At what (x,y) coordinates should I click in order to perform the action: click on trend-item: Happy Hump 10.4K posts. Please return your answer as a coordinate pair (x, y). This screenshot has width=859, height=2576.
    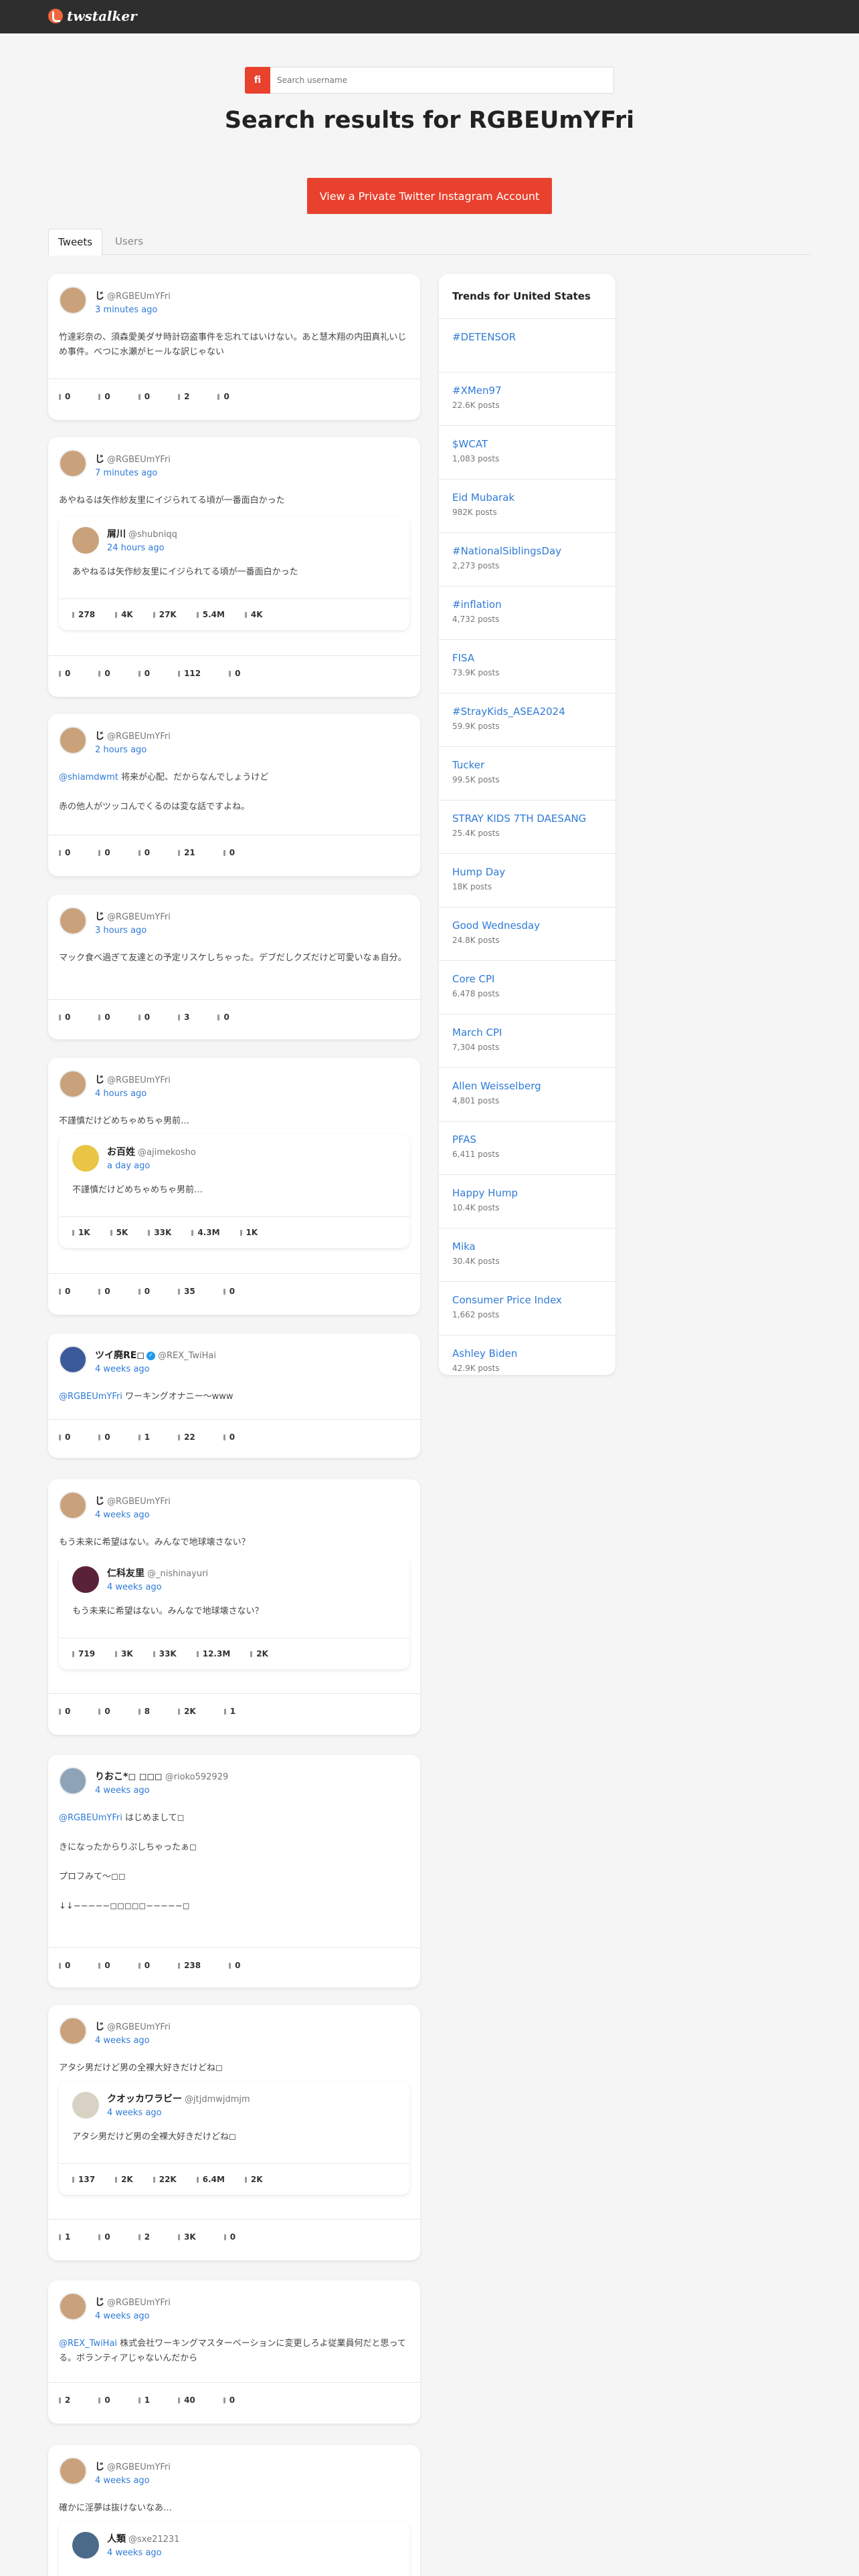
    Looking at the image, I should click on (527, 1201).